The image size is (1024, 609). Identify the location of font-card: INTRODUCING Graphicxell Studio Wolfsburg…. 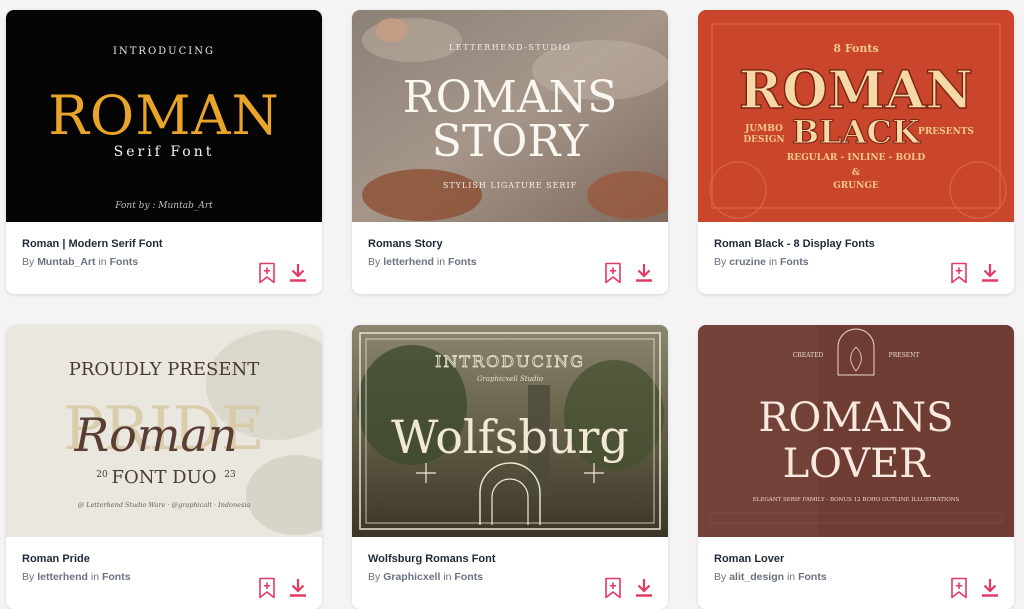
(510, 467).